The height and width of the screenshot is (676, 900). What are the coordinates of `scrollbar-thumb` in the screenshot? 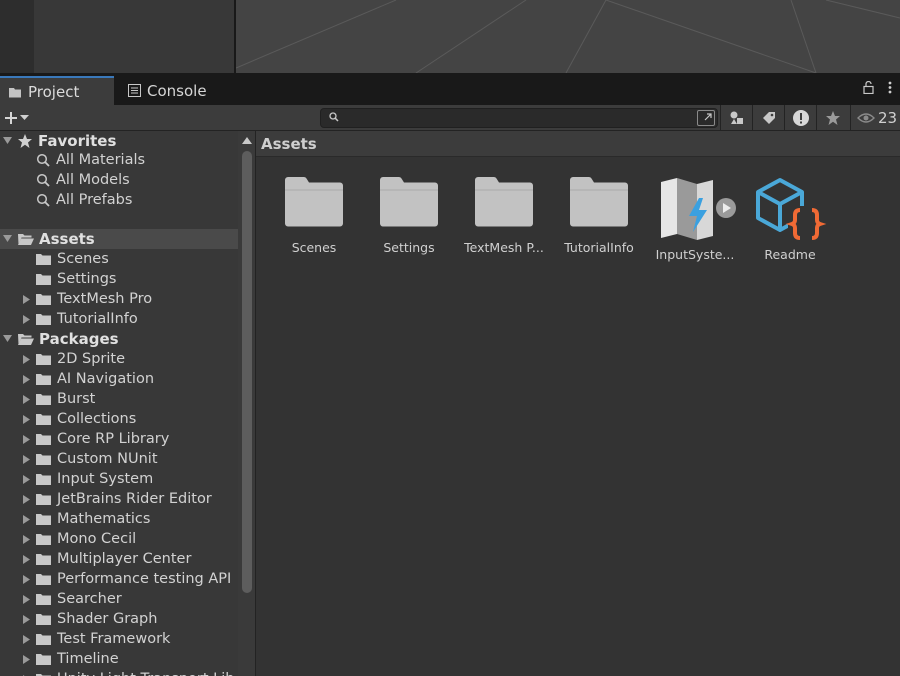 It's located at (247, 372).